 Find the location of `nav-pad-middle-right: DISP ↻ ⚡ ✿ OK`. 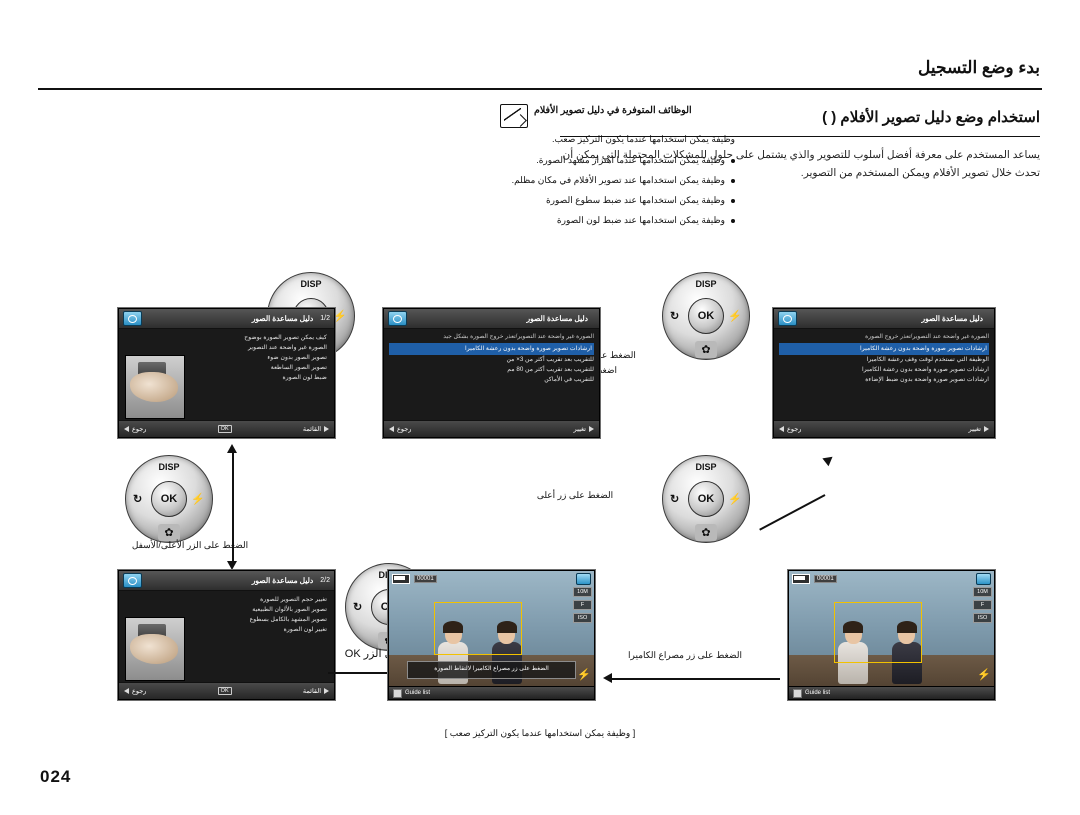

nav-pad-middle-right: DISP ↻ ⚡ ✿ OK is located at coordinates (706, 499).